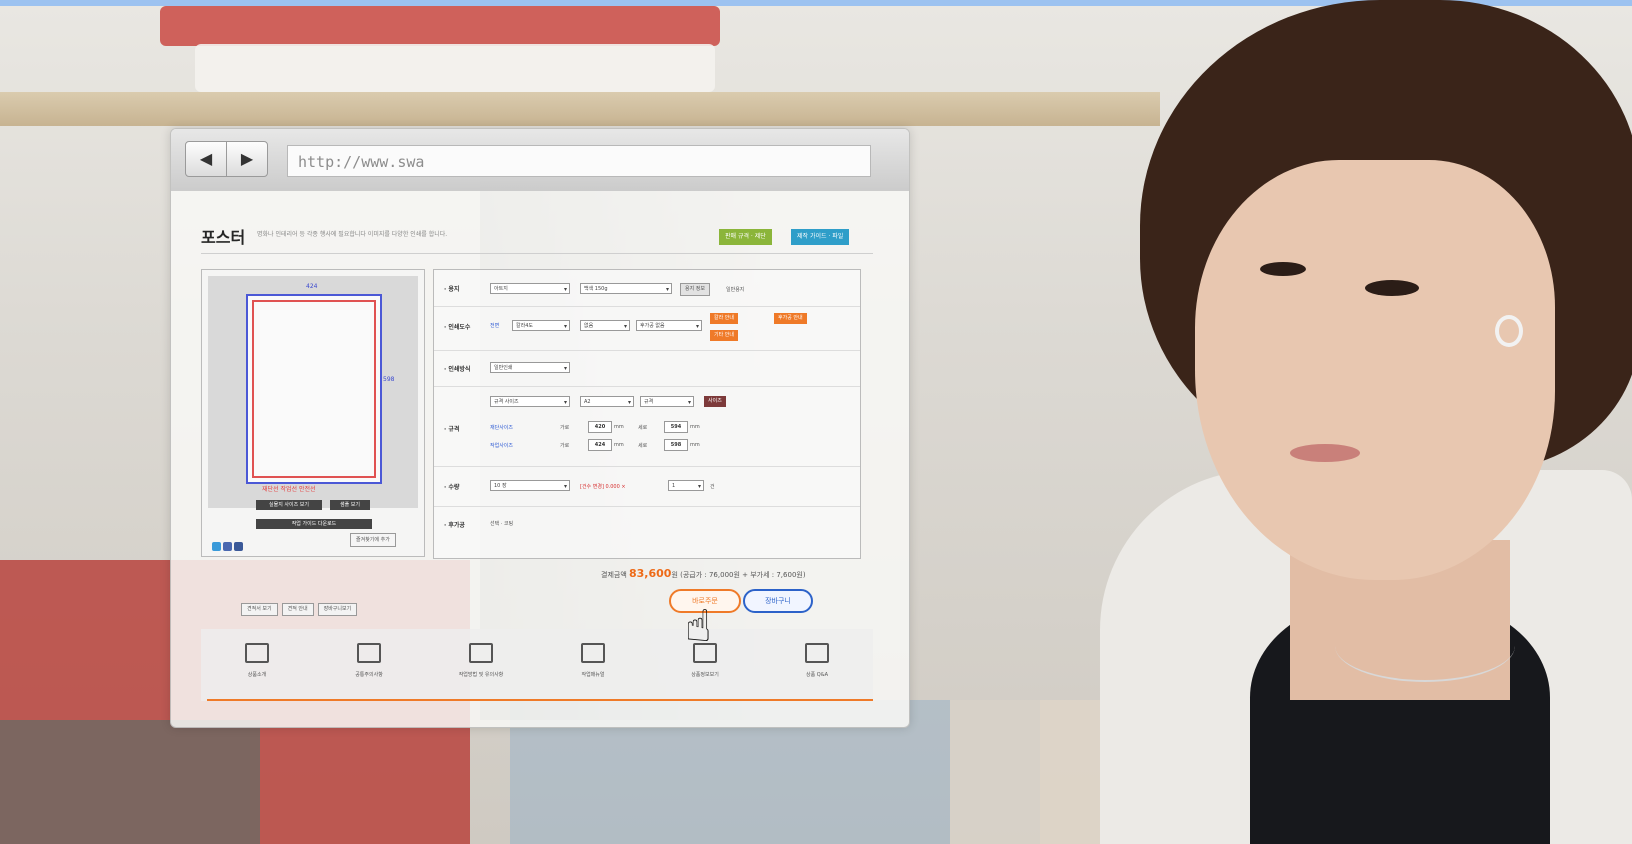 The height and width of the screenshot is (844, 1632). I want to click on template-guide-badge: 제작 가이드 · 파일, so click(820, 237).